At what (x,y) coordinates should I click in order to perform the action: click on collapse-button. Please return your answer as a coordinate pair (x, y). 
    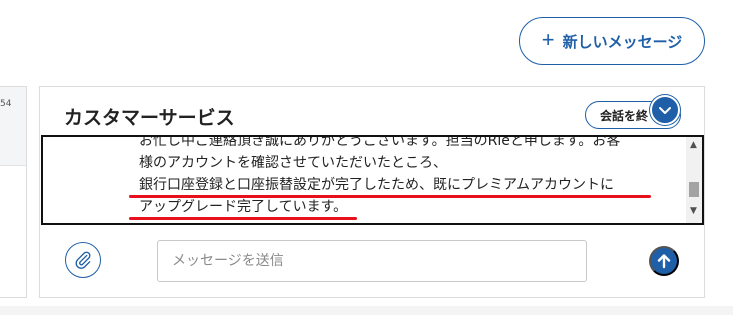
    Looking at the image, I should click on (665, 110).